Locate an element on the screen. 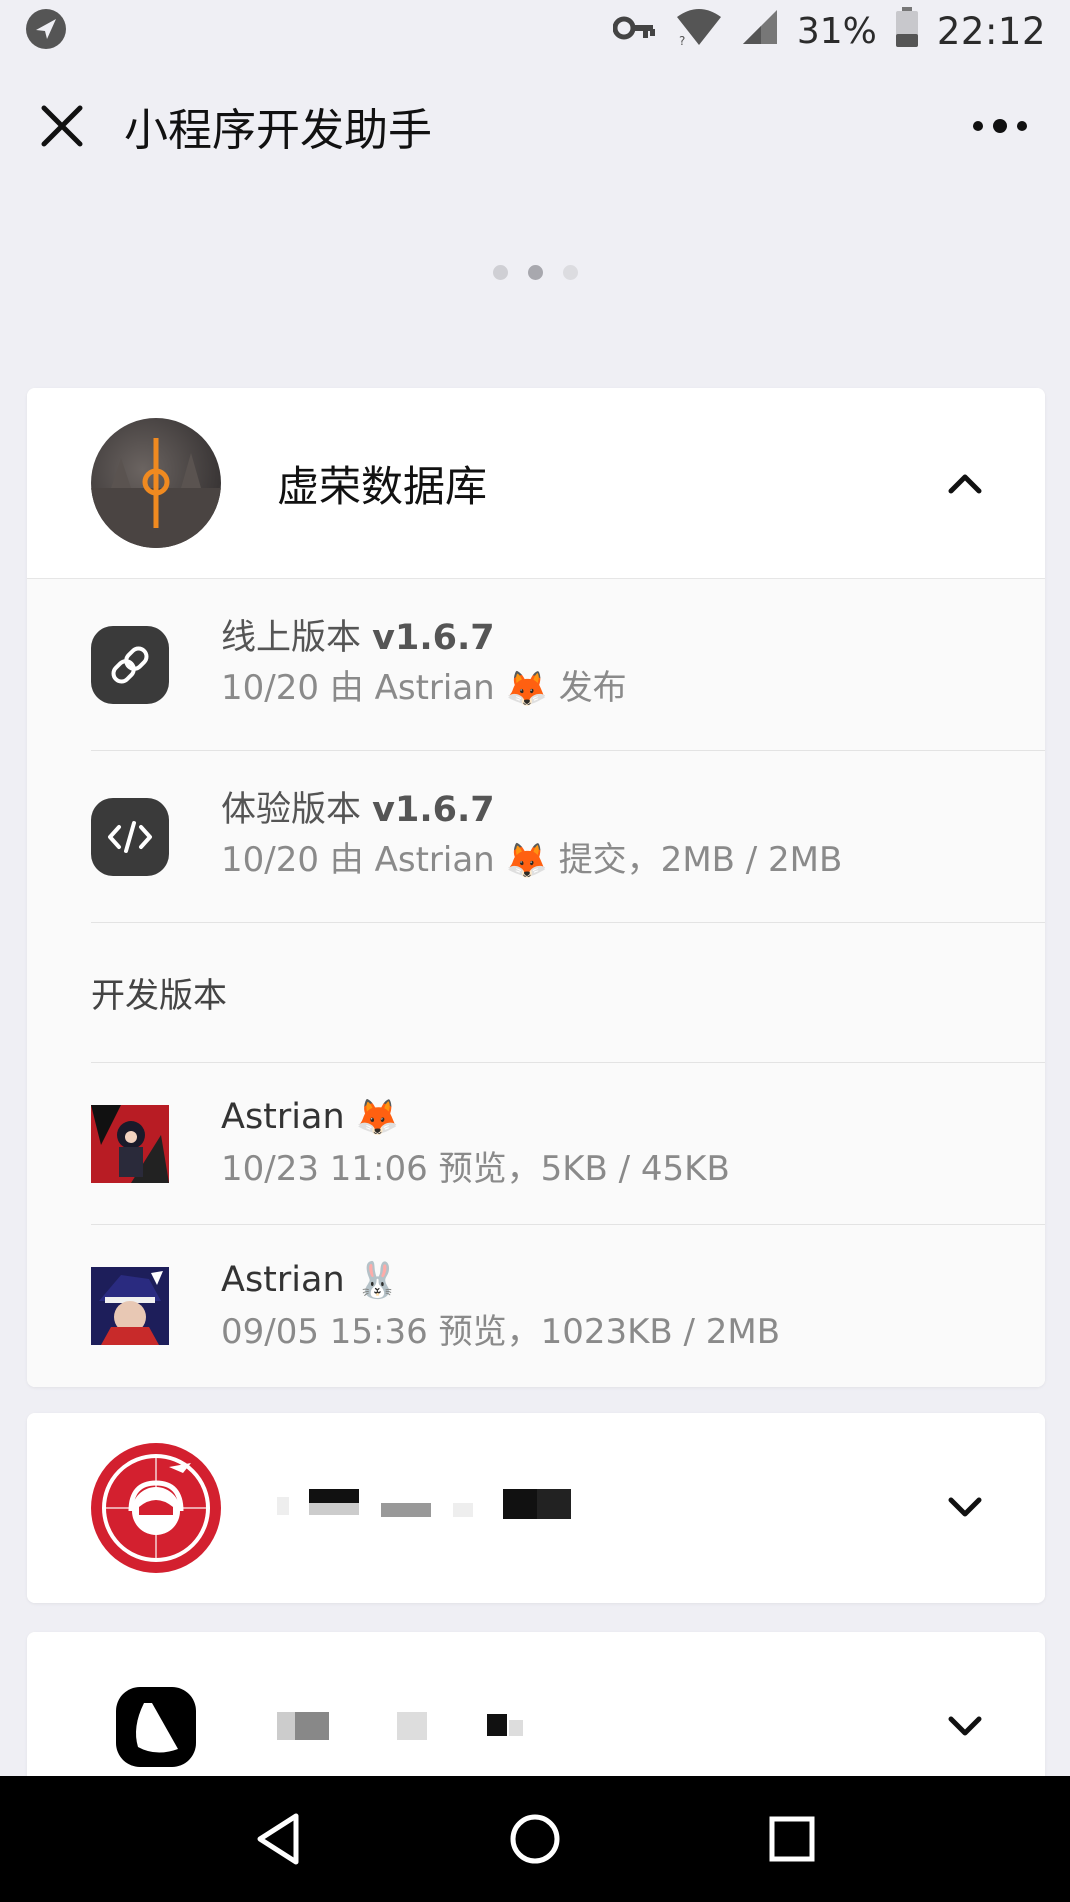 The width and height of the screenshot is (1070, 1902). dev-version-row: Astrian 🐰 09/05 15:36 预览，1023KB / 2MB is located at coordinates (568, 1306).